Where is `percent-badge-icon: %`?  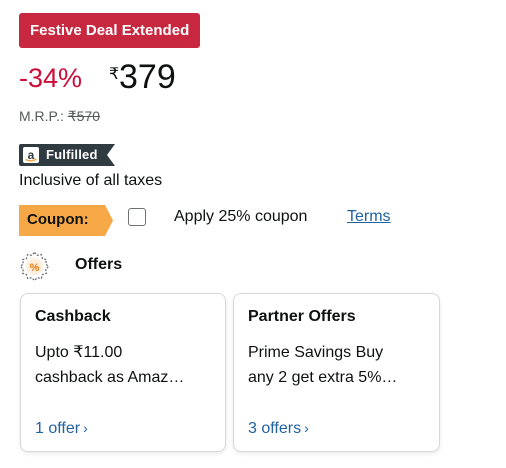 percent-badge-icon: % is located at coordinates (34, 266).